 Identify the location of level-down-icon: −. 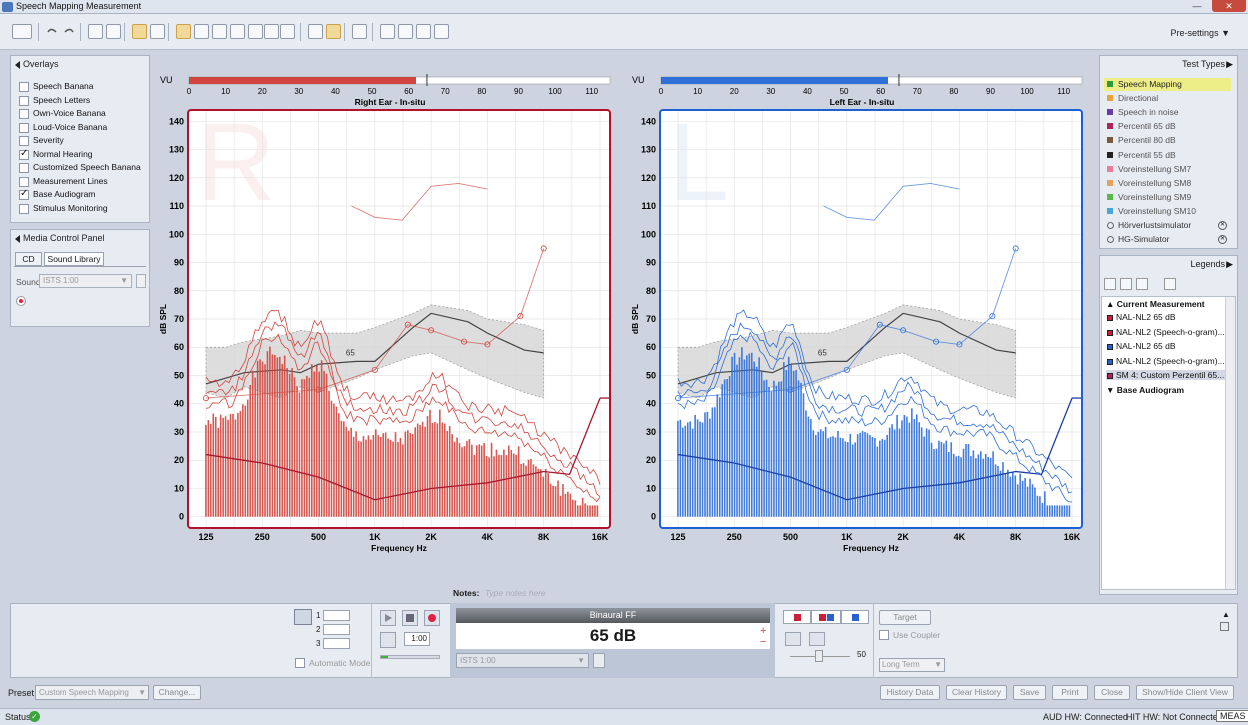
(763, 642).